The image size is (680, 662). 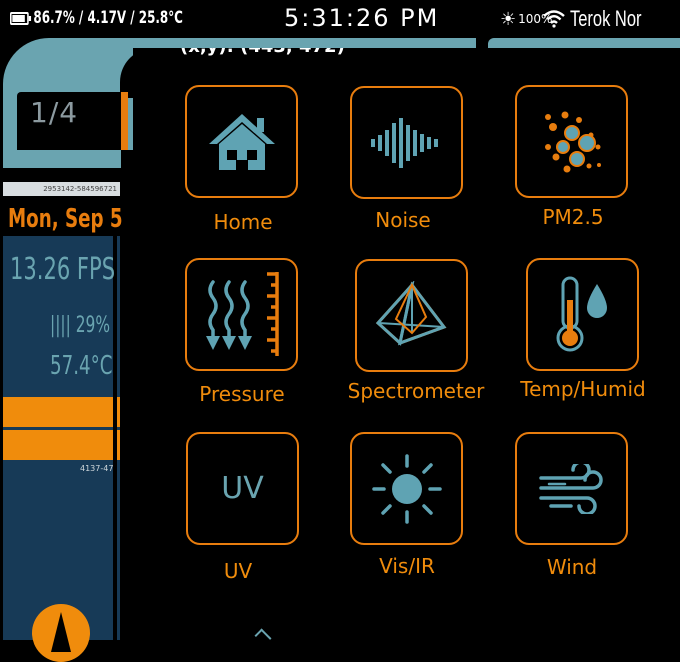 What do you see at coordinates (238, 571) in the screenshot?
I see `uv-label: UV` at bounding box center [238, 571].